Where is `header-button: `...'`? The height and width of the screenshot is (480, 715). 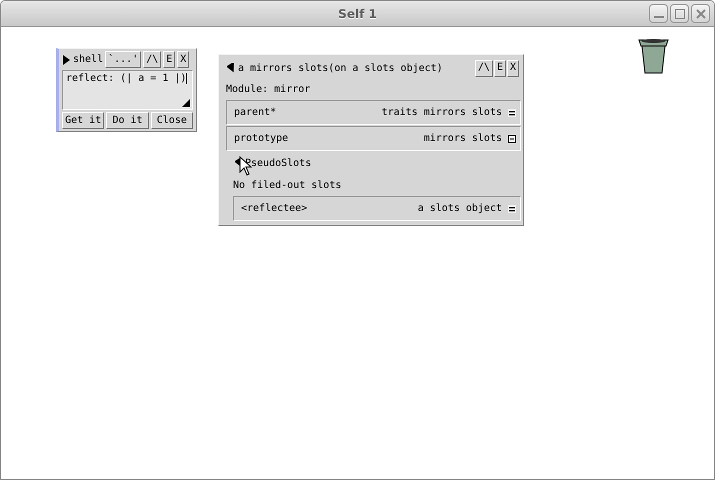 header-button: `...' is located at coordinates (123, 59).